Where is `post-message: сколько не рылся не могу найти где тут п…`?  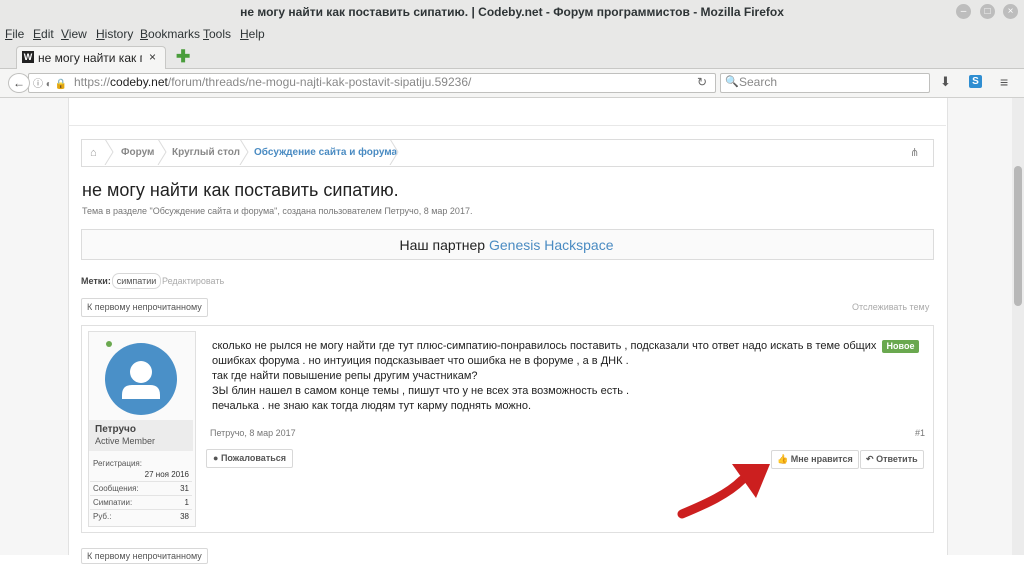 post-message: сколько не рылся не могу найти где тут п… is located at coordinates (547, 376).